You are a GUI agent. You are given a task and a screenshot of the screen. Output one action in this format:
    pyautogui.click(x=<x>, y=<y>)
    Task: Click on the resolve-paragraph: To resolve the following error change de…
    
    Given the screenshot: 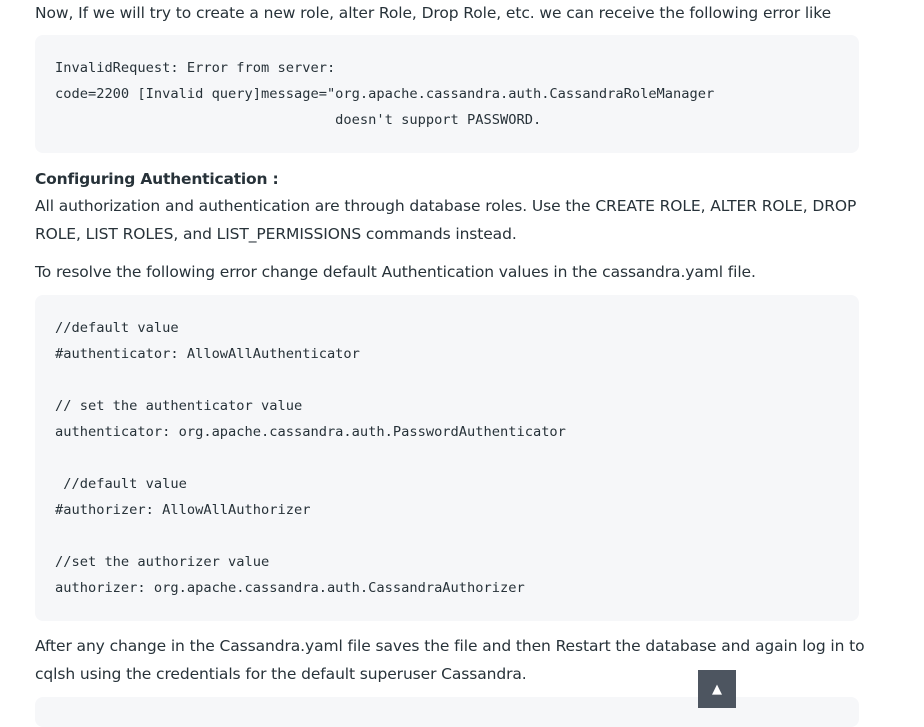 What is the action you would take?
    pyautogui.click(x=395, y=272)
    